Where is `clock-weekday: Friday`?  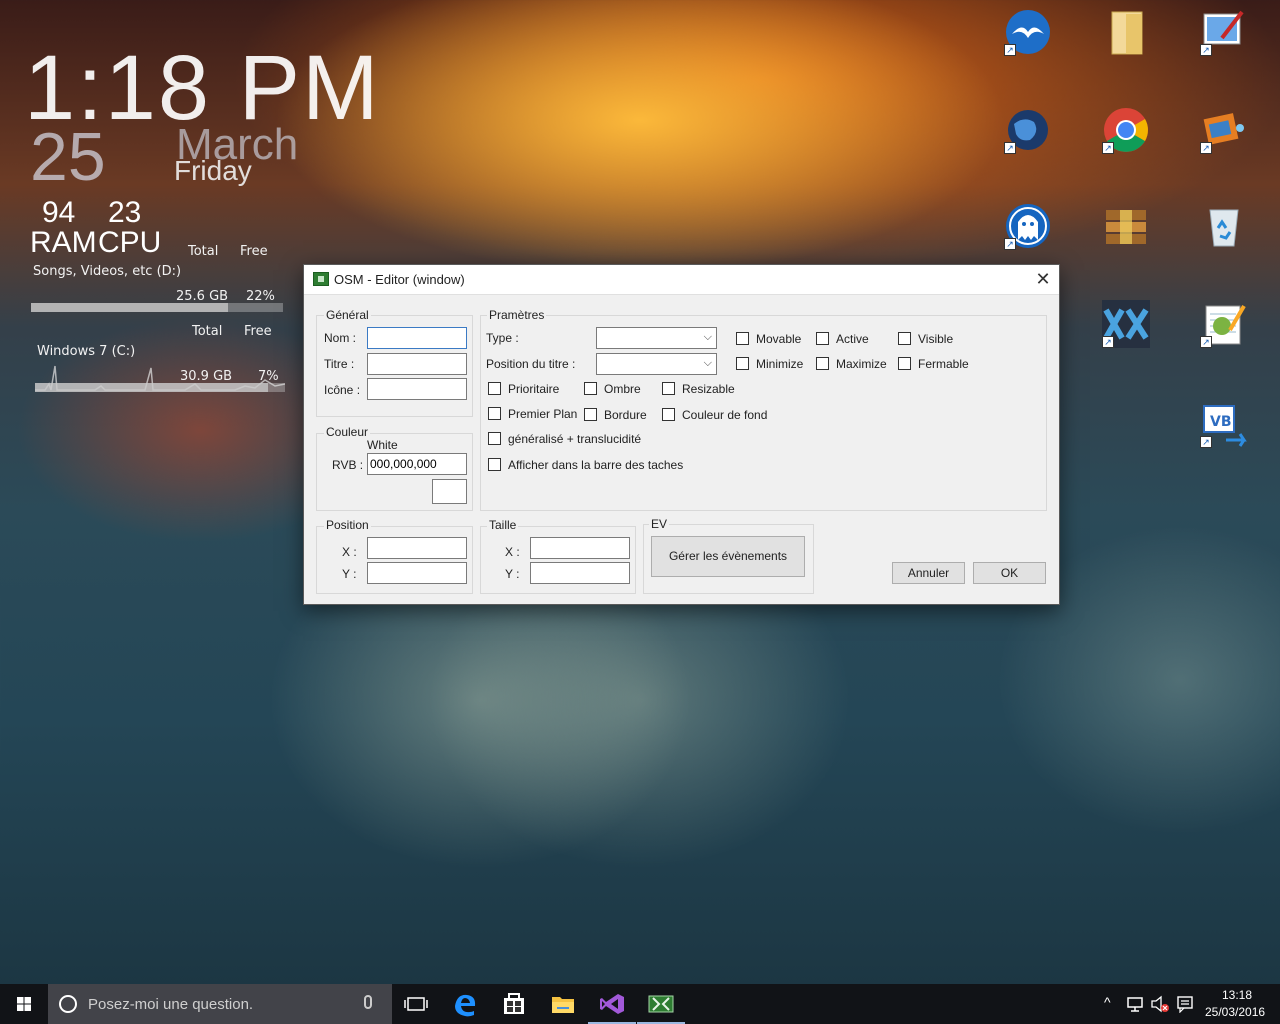
clock-weekday: Friday is located at coordinates (213, 170).